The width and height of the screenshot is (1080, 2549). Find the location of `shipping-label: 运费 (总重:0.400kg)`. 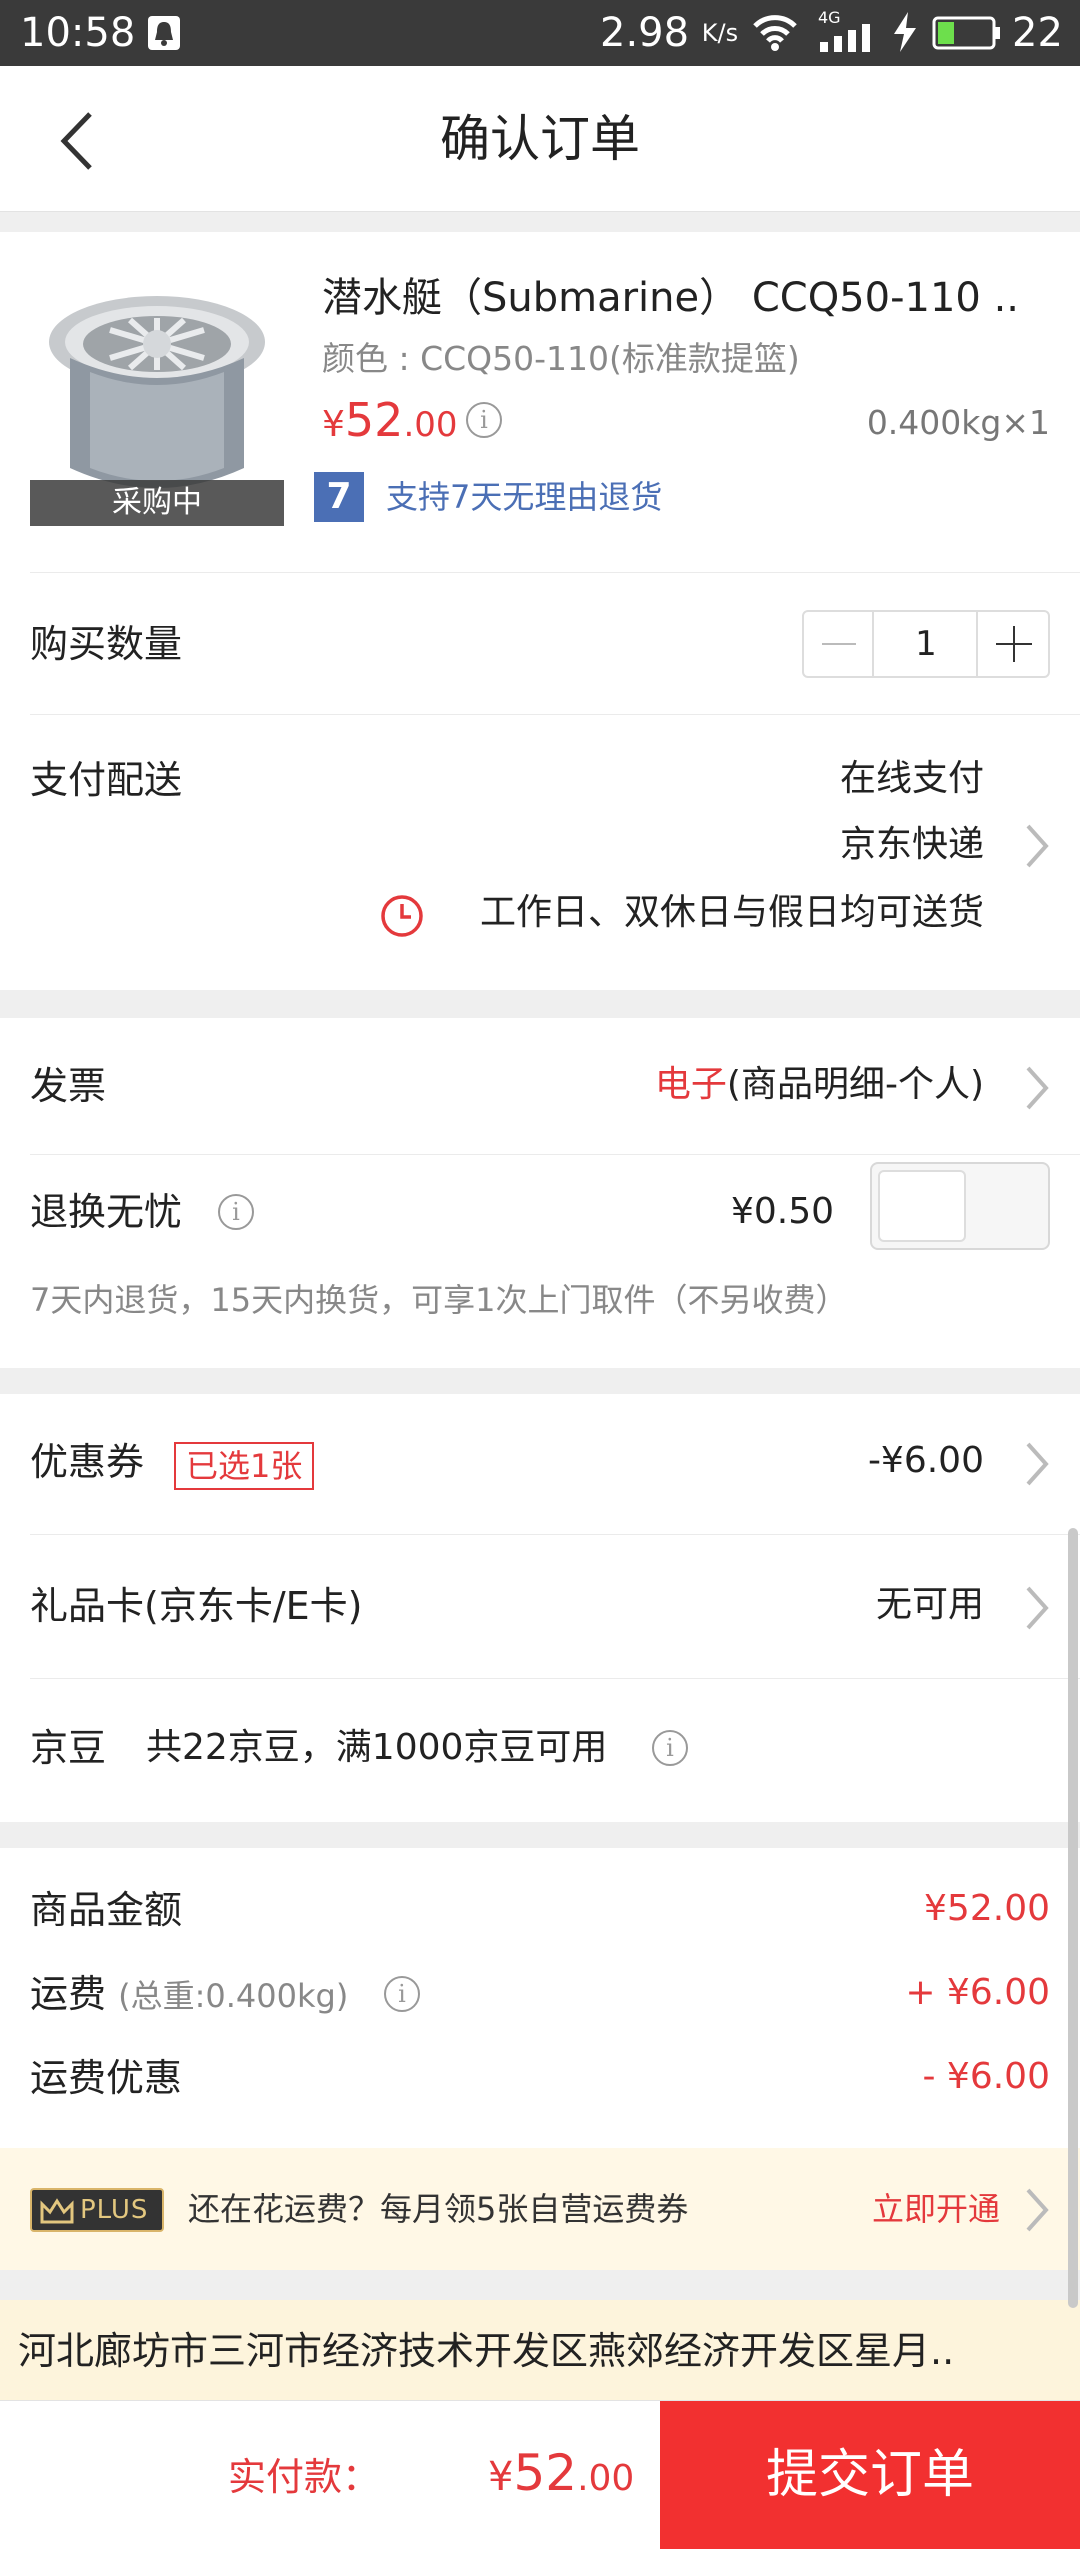

shipping-label: 运费 (总重:0.400kg) is located at coordinates (189, 1994).